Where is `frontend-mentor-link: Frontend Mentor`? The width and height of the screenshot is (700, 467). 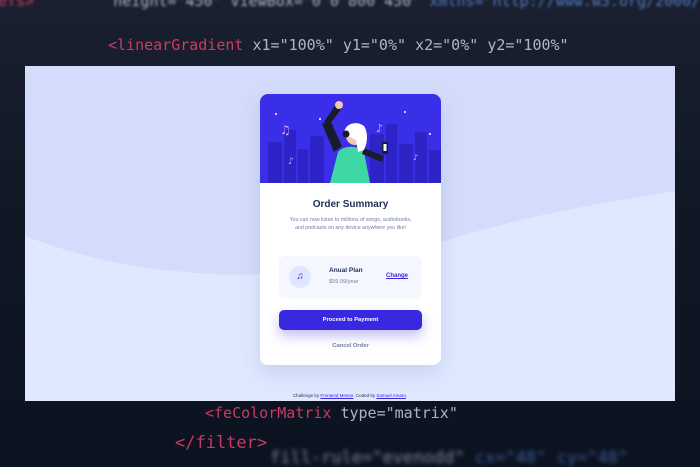 frontend-mentor-link: Frontend Mentor is located at coordinates (336, 395).